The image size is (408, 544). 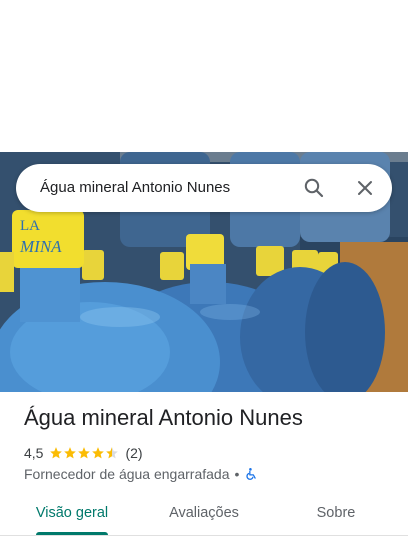 I want to click on tab-reviews: Avaliações, so click(x=204, y=515).